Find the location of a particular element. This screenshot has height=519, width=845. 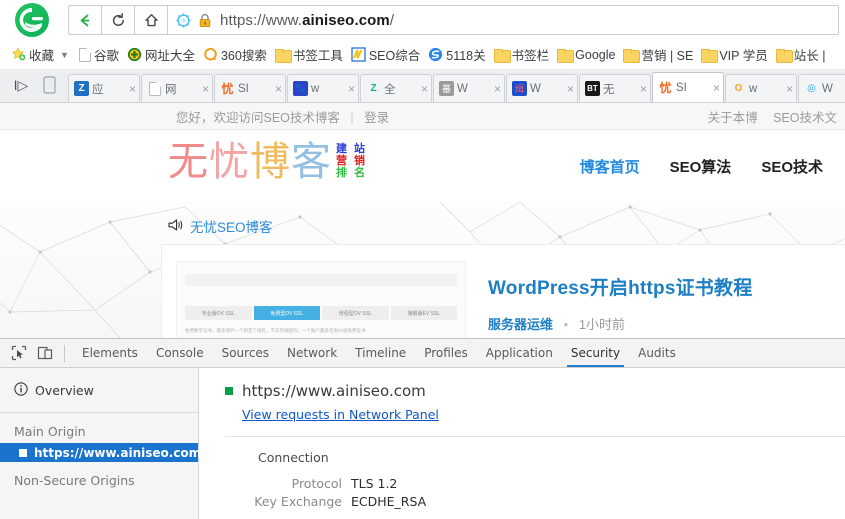

bookmark-so360: 360搜索 is located at coordinates (235, 55).